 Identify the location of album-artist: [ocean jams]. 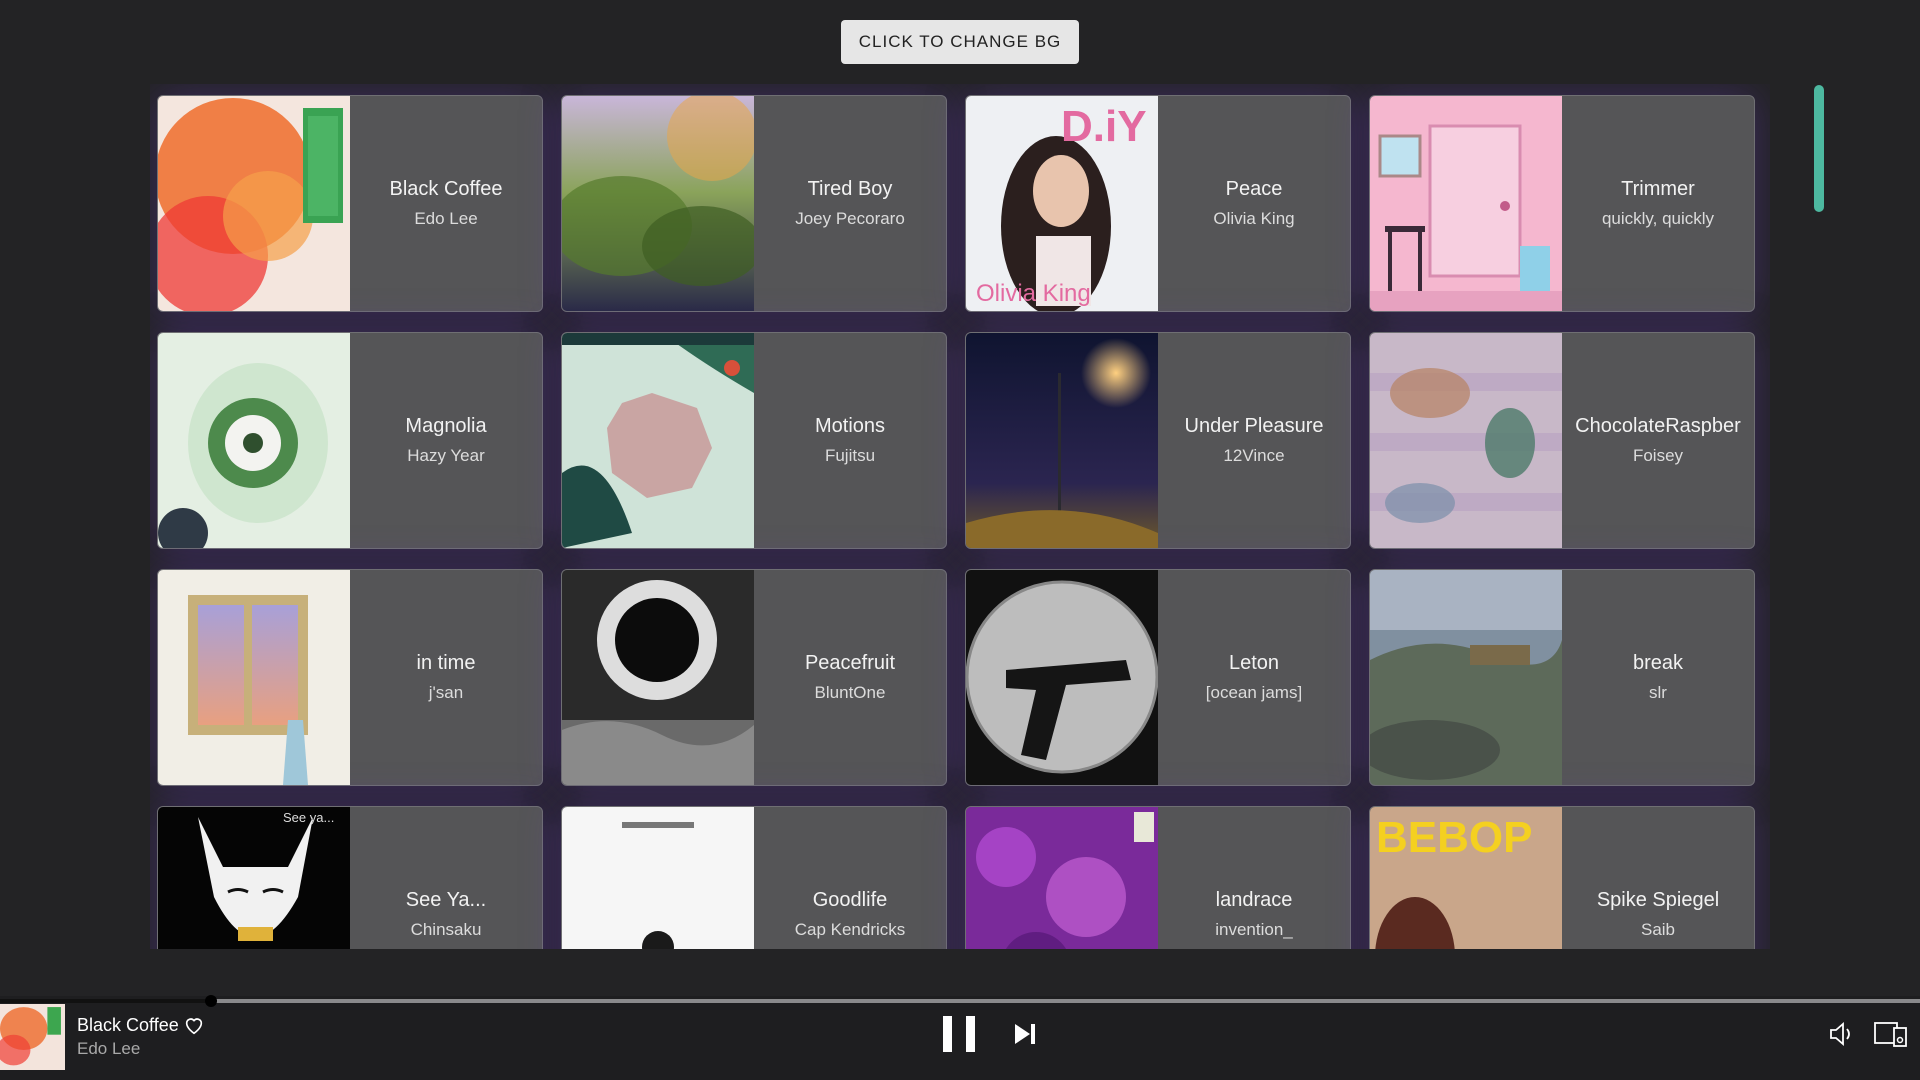
(1254, 692).